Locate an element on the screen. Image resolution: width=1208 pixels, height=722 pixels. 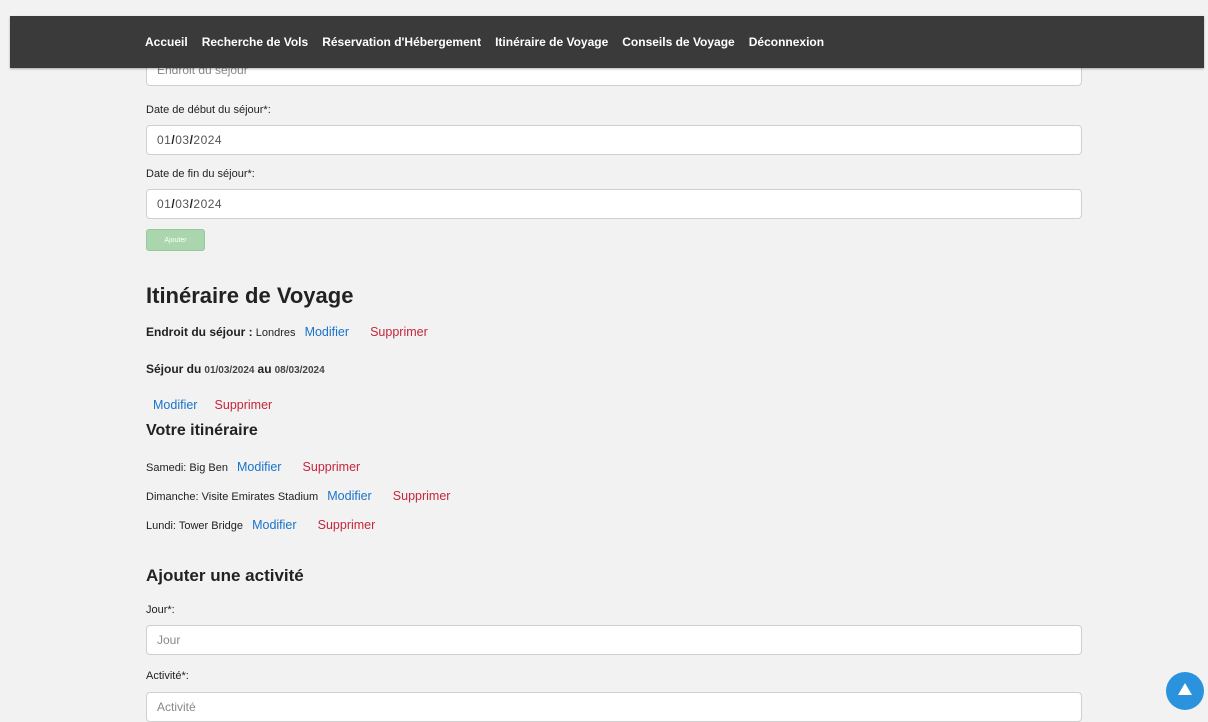
end-year: 2024 is located at coordinates (208, 204).